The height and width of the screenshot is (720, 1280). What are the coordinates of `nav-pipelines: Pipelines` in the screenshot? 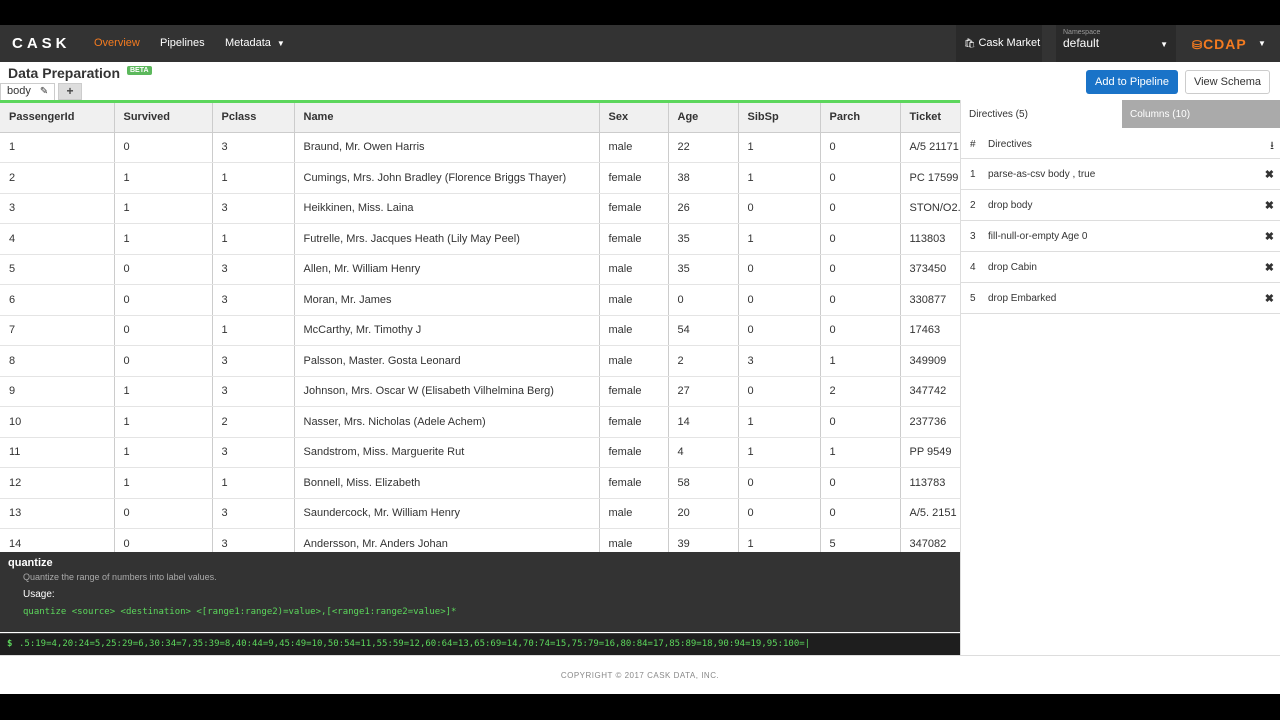 It's located at (182, 43).